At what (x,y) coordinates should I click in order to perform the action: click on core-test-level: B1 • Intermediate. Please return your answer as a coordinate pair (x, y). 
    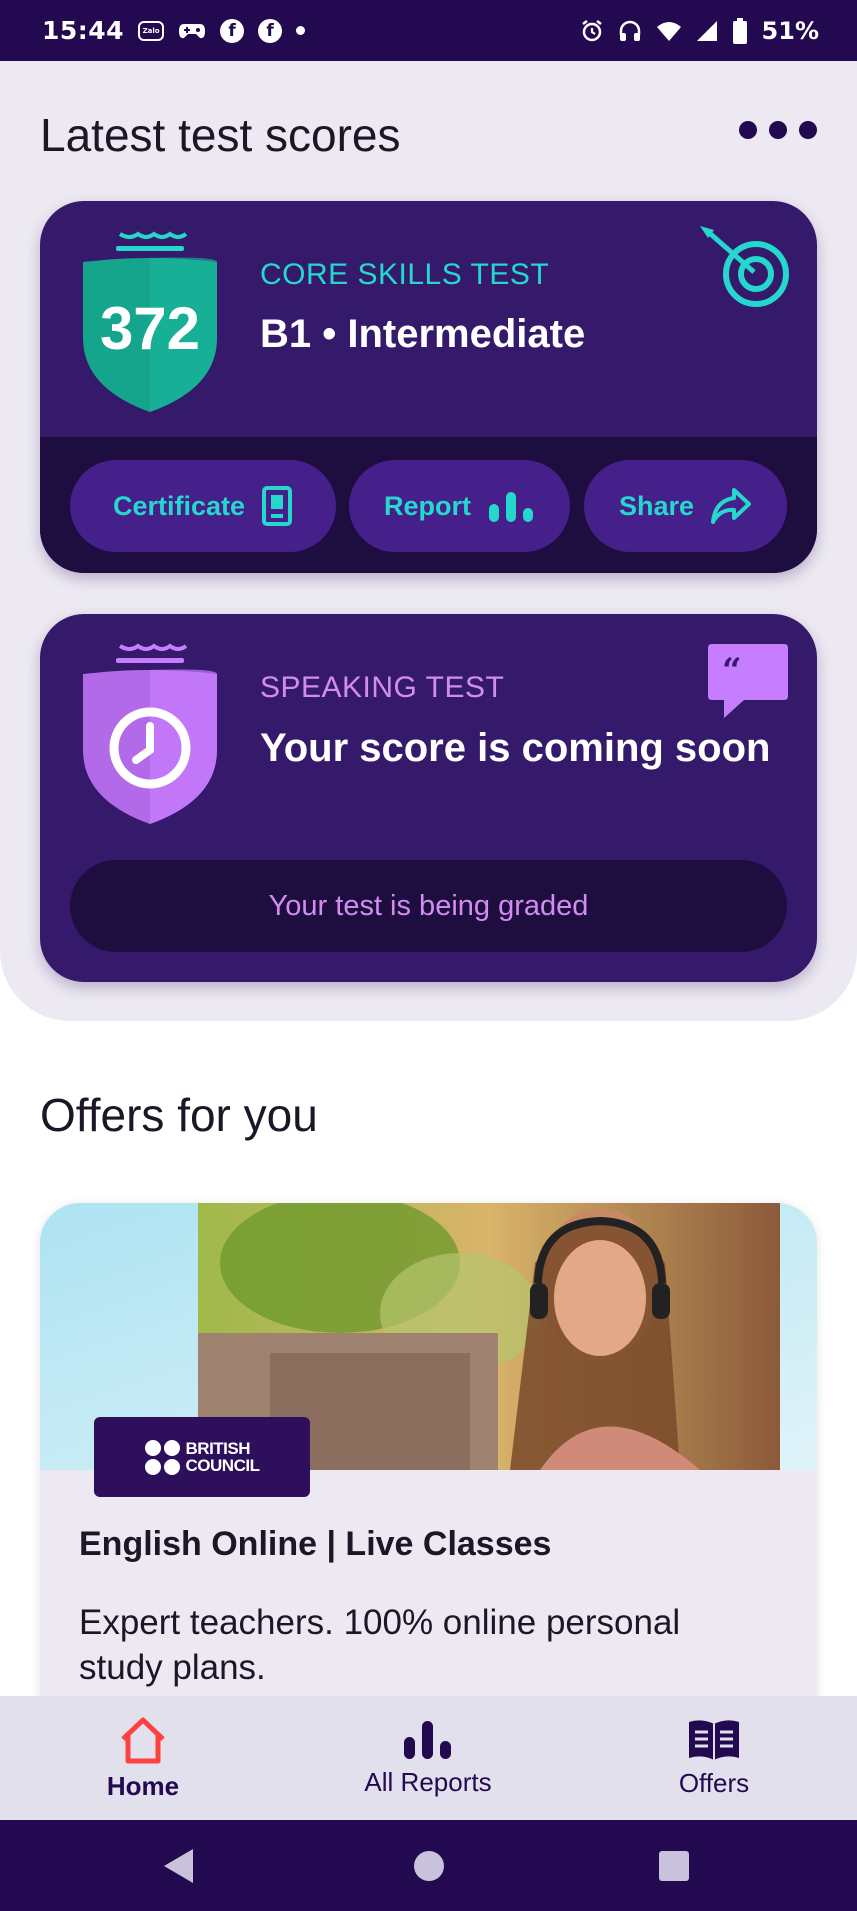
    Looking at the image, I should click on (423, 334).